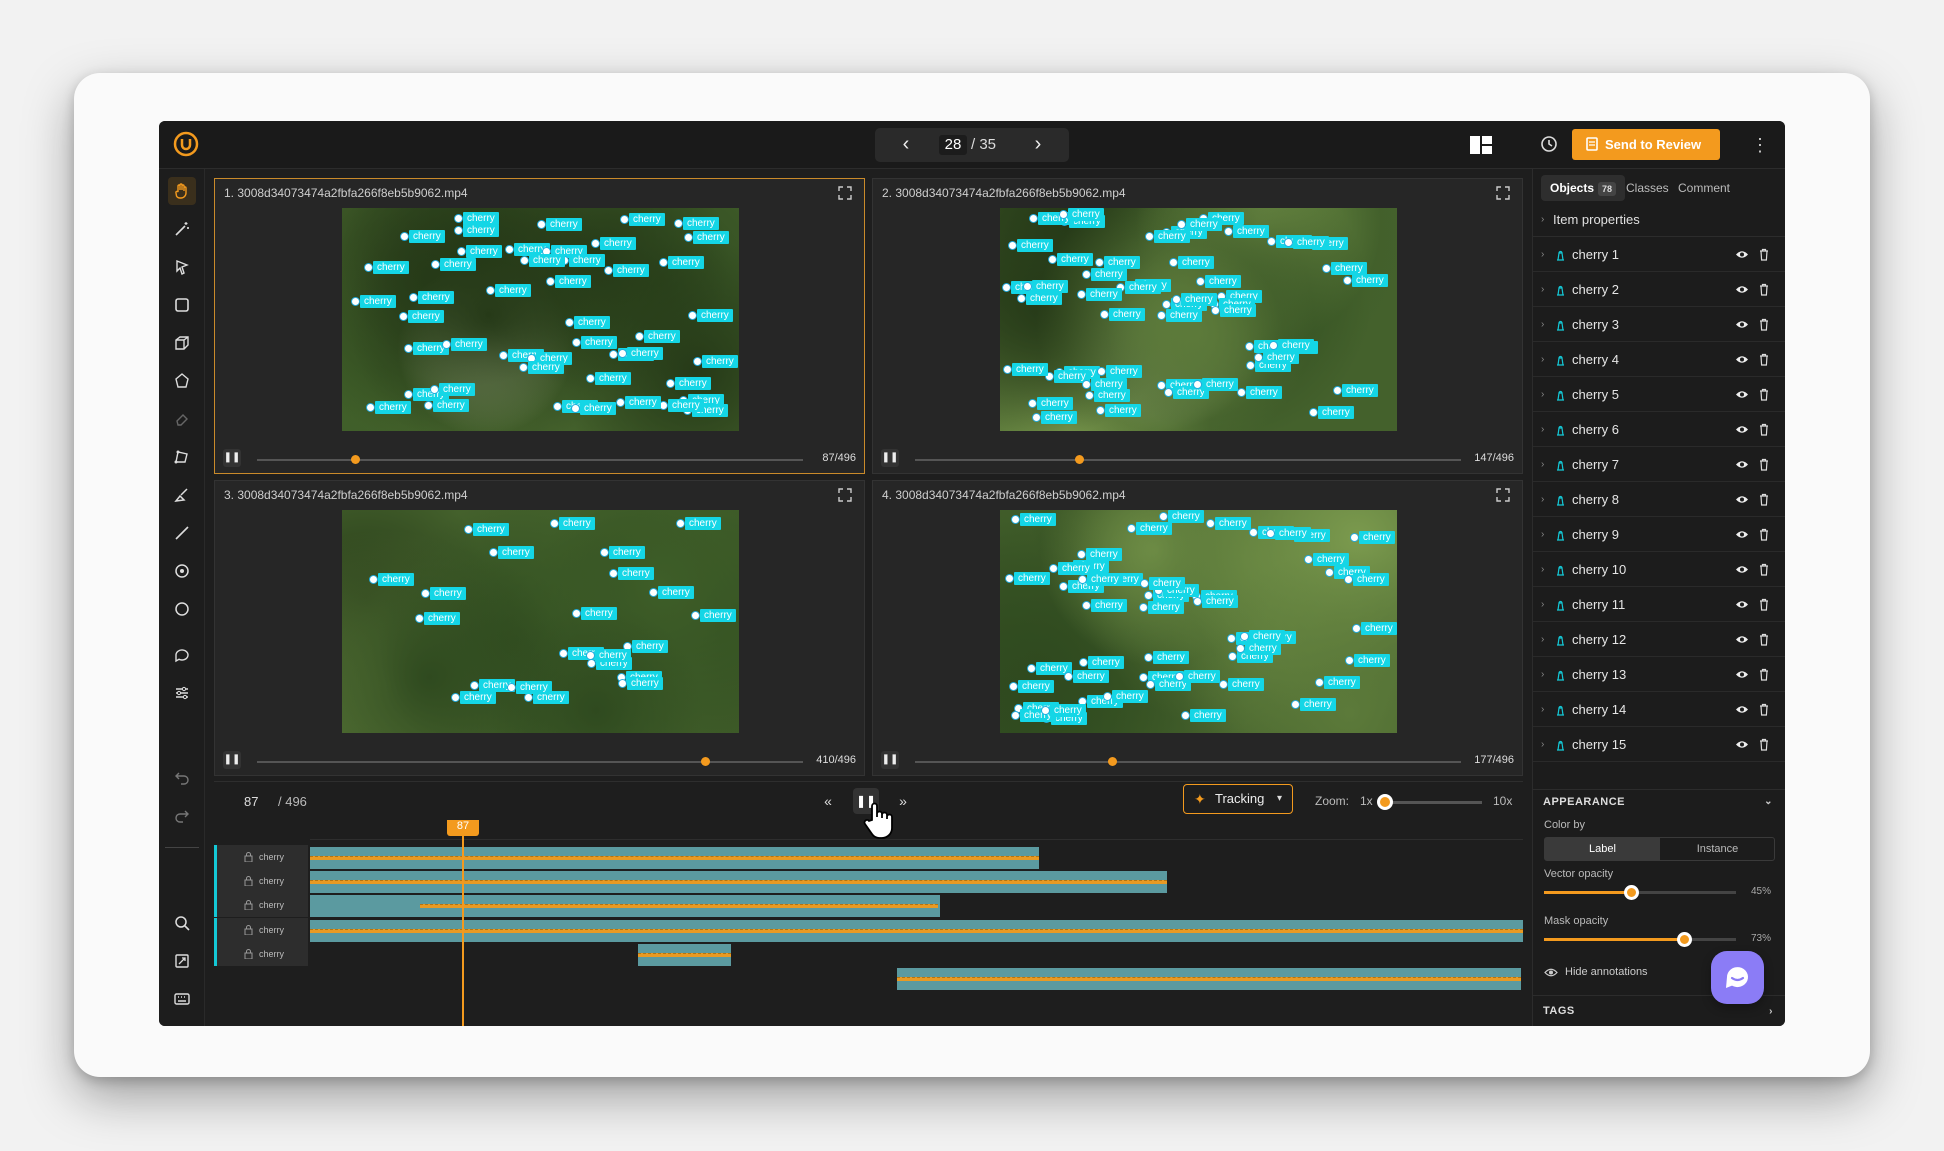 The height and width of the screenshot is (1151, 1944). What do you see at coordinates (1596, 972) in the screenshot?
I see `hide-annotations-toggle: Hide annotations` at bounding box center [1596, 972].